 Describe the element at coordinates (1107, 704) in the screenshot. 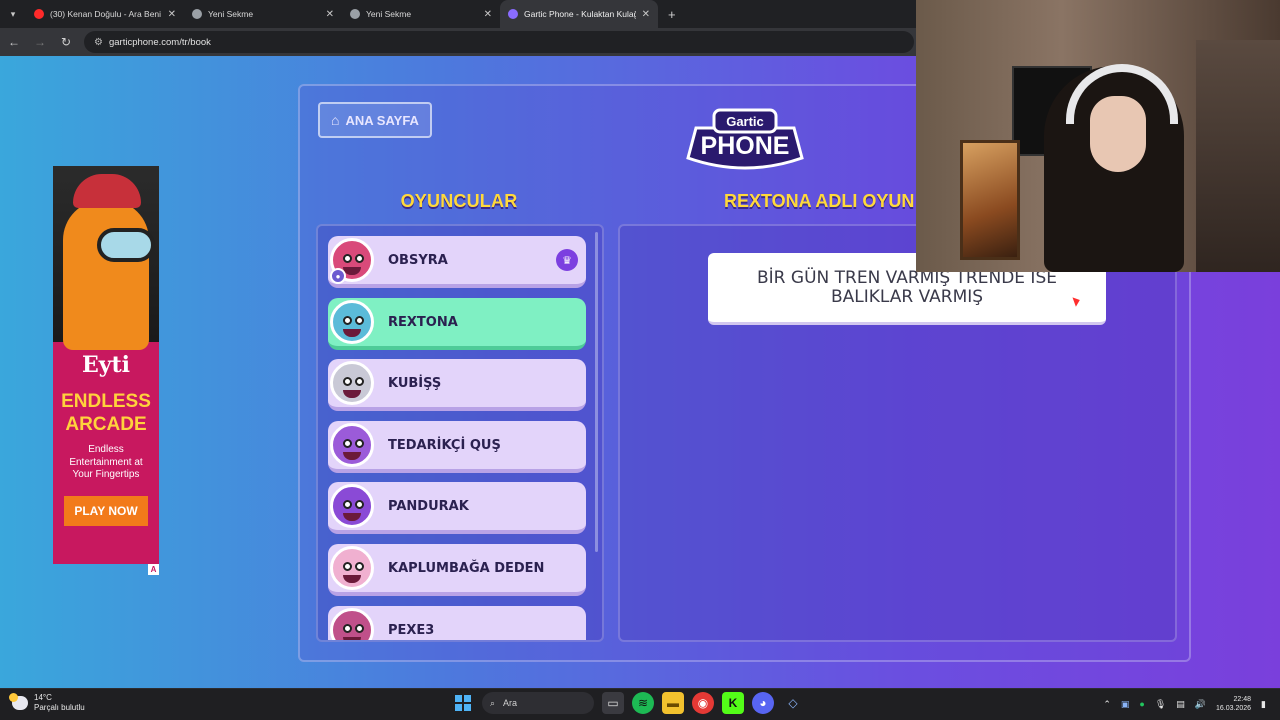

I see `chevron-up-icon: ⌃` at that location.